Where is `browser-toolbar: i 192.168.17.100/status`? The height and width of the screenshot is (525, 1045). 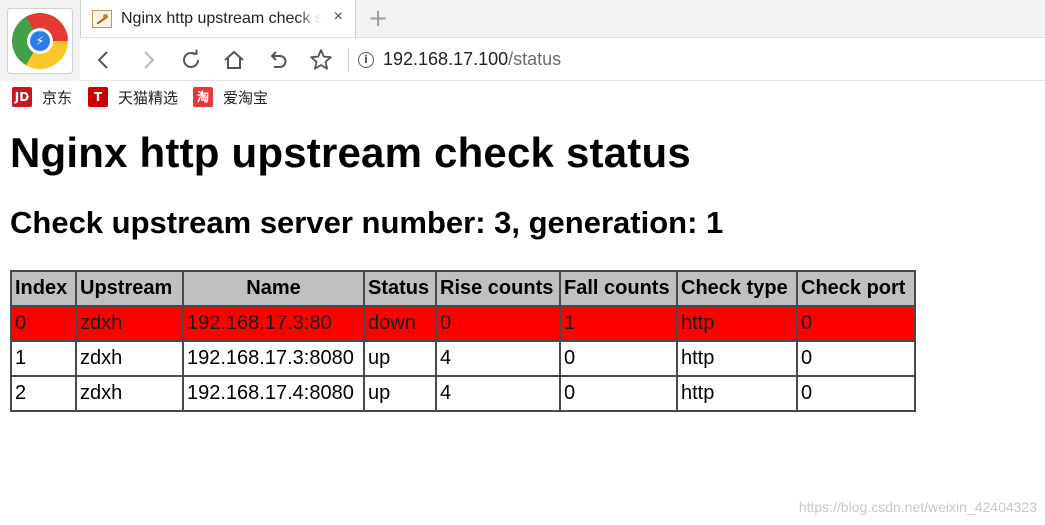 browser-toolbar: i 192.168.17.100/status is located at coordinates (562, 59).